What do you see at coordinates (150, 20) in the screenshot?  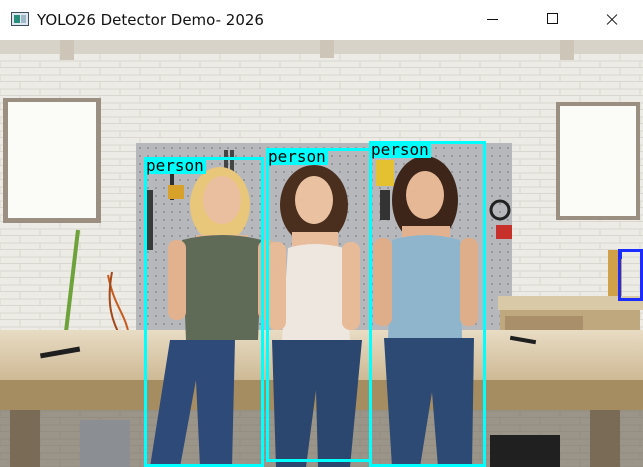 I see `window-title: YOLO26 Detector Demo- 2026` at bounding box center [150, 20].